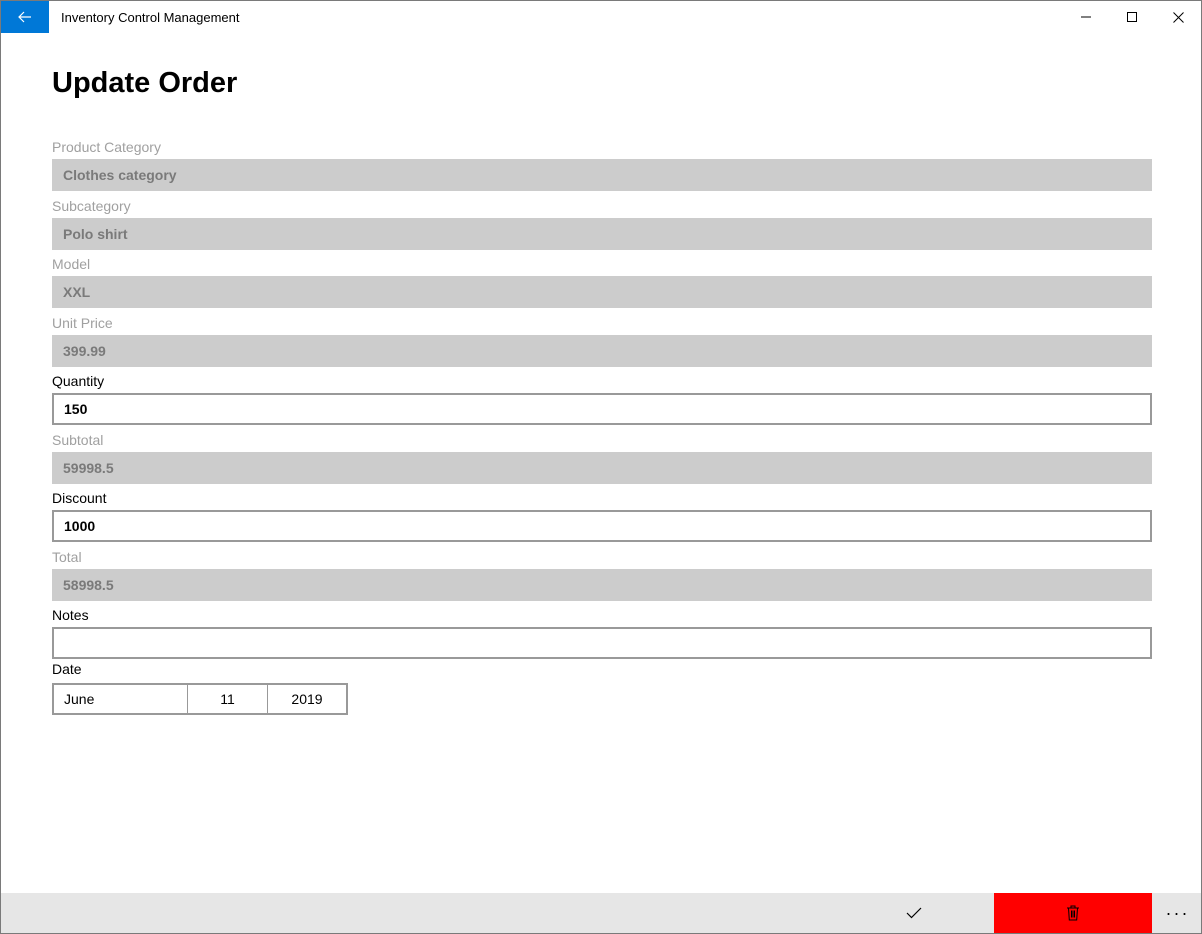 Image resolution: width=1202 pixels, height=934 pixels. What do you see at coordinates (70, 615) in the screenshot?
I see `notes-label: Notes` at bounding box center [70, 615].